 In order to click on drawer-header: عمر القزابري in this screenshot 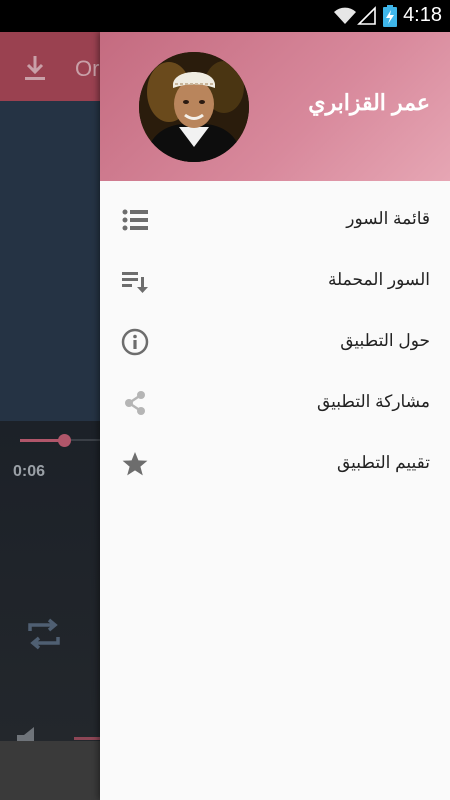, I will do `click(275, 106)`.